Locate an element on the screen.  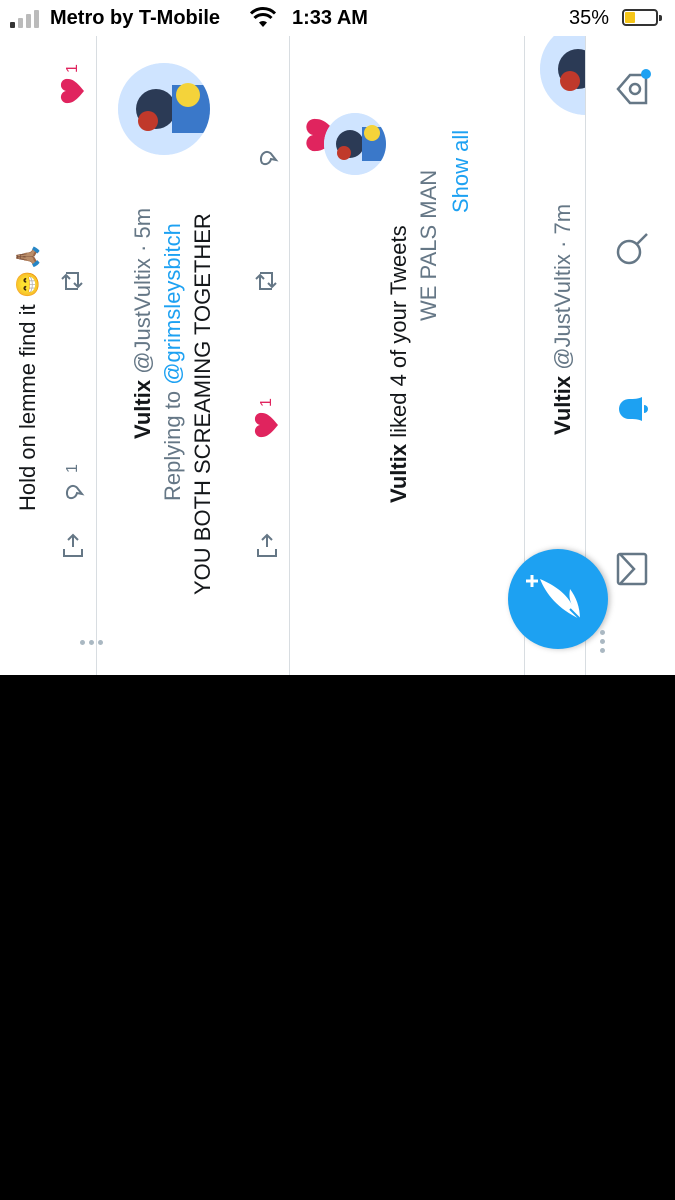
wifi-icon is located at coordinates (263, 17).